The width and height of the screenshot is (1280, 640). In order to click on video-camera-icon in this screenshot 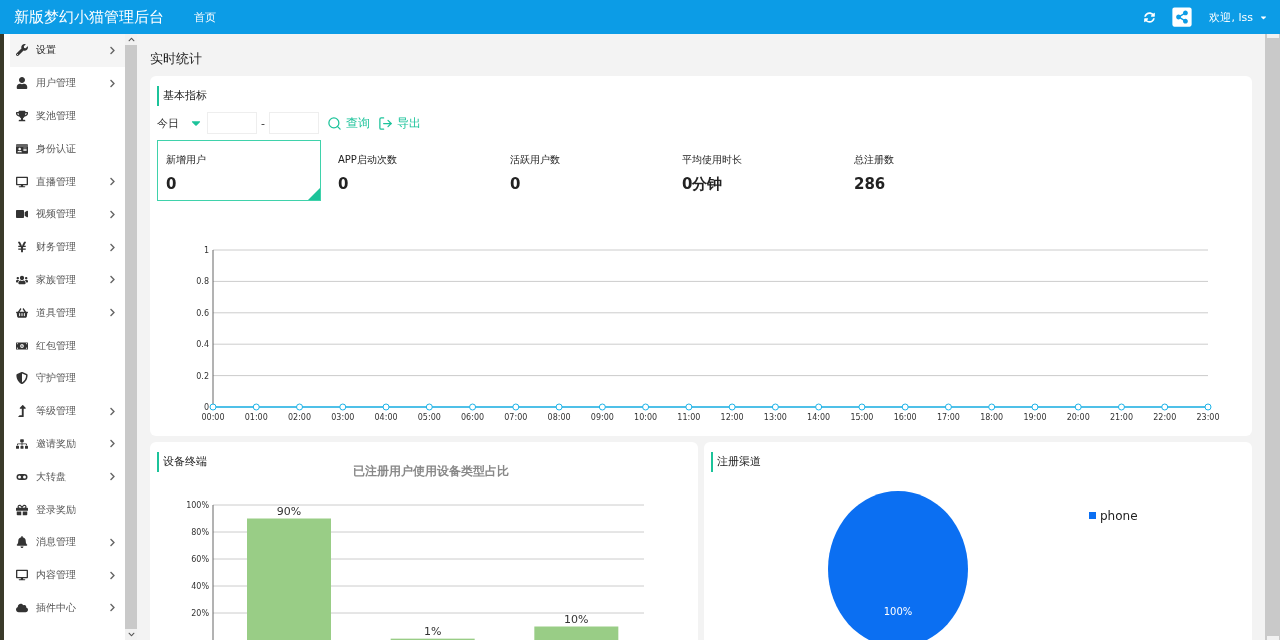, I will do `click(22, 214)`.